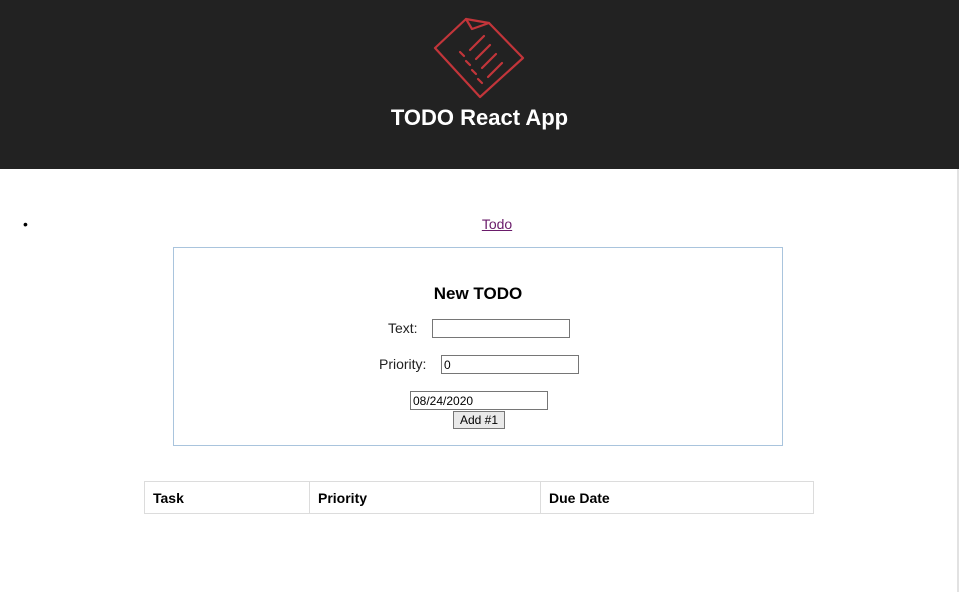 This screenshot has width=959, height=592. What do you see at coordinates (425, 497) in the screenshot?
I see `column-header-priority: Priority` at bounding box center [425, 497].